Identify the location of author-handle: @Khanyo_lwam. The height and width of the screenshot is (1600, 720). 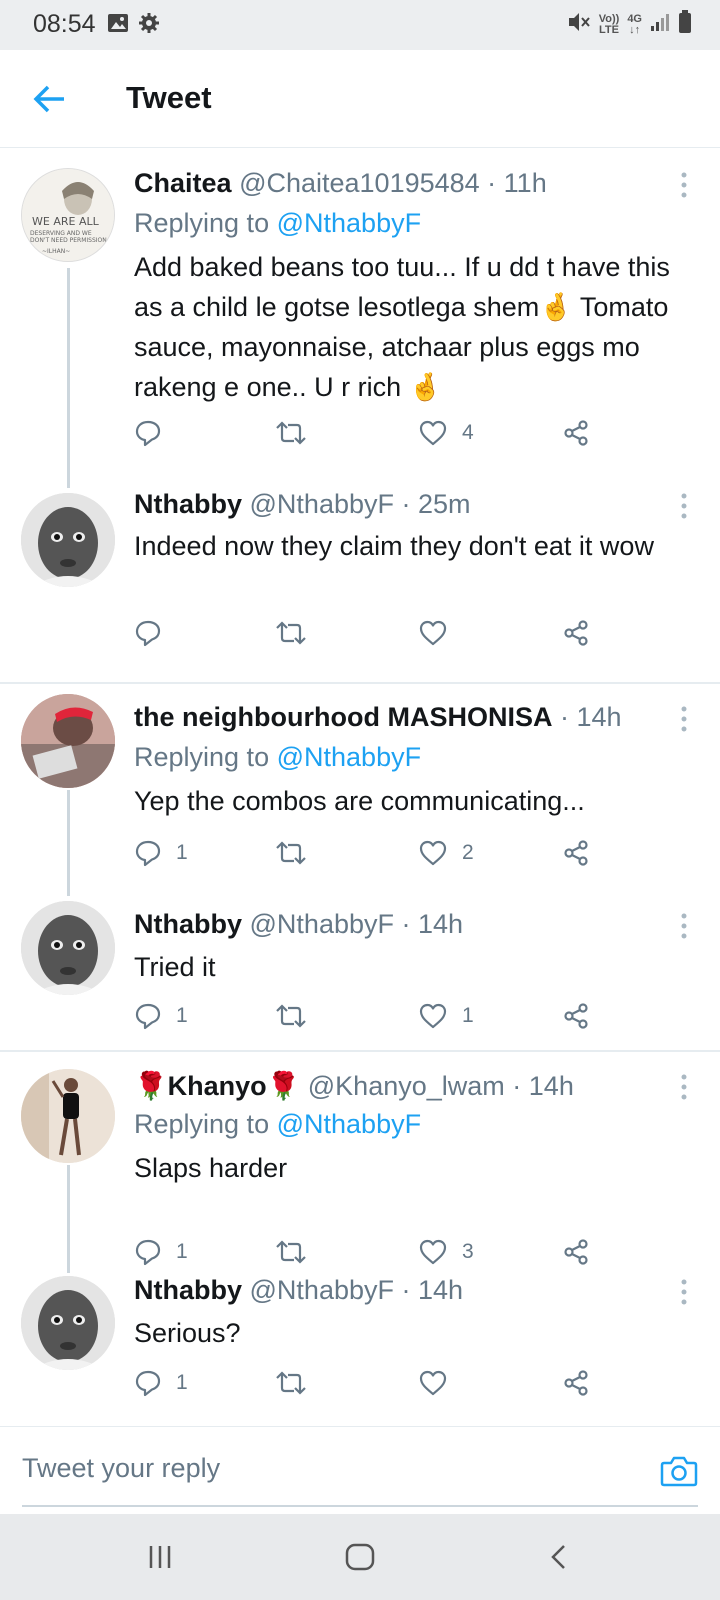
(406, 1086).